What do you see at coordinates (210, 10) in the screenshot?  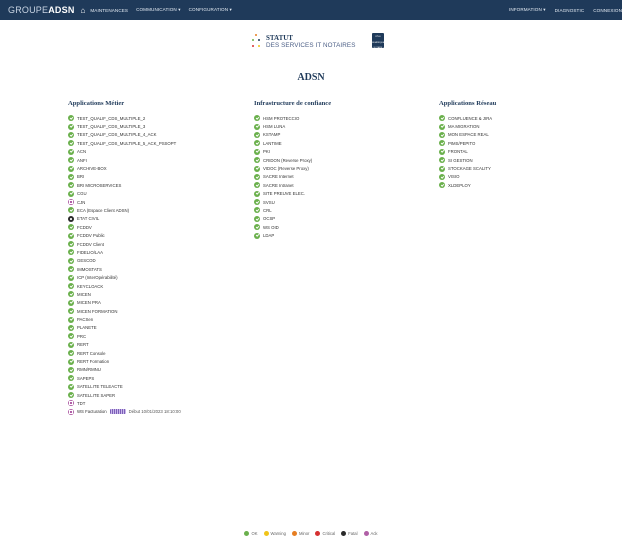 I see `nav-configuration: CONFIGURATION ▾` at bounding box center [210, 10].